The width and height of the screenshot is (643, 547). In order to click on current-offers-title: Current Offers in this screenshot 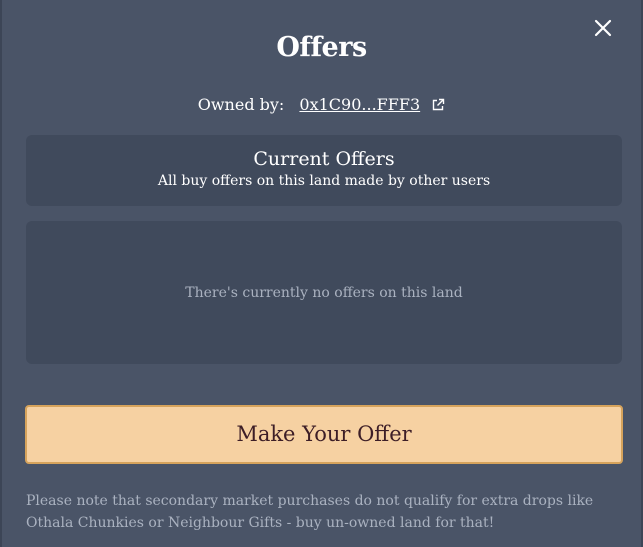, I will do `click(324, 159)`.